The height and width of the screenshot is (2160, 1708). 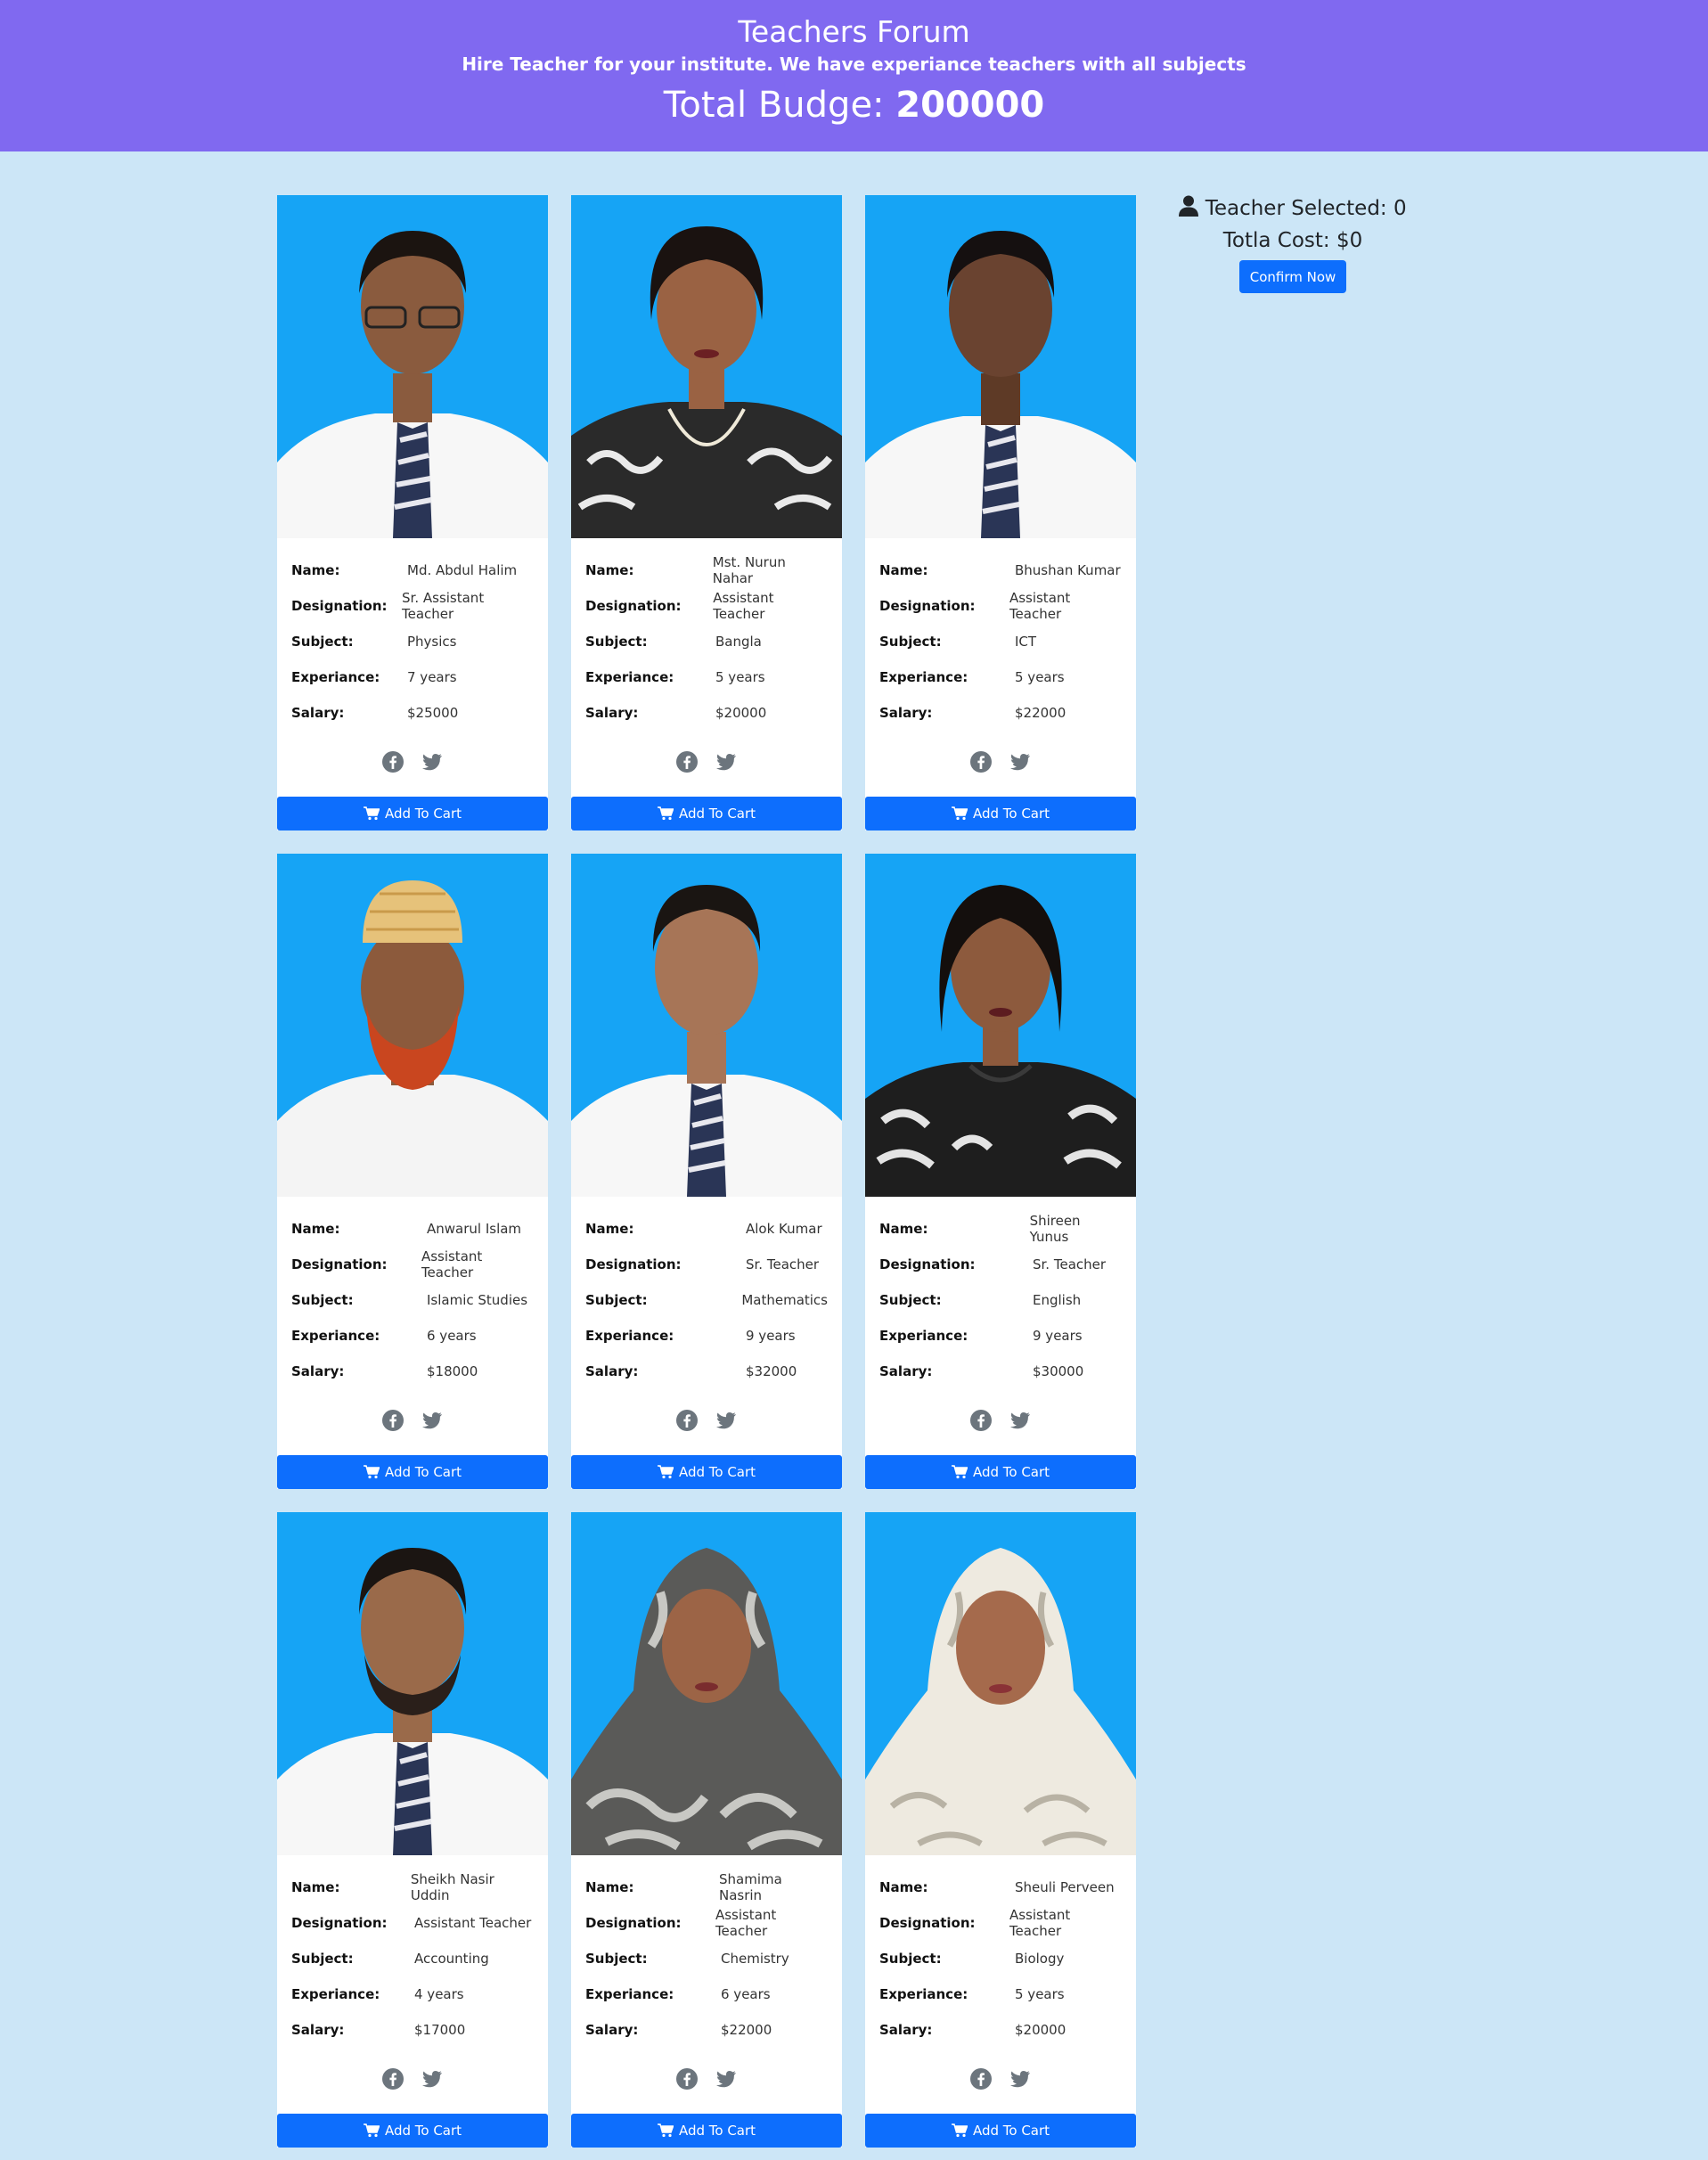 I want to click on salary-value: $25000, so click(x=433, y=713).